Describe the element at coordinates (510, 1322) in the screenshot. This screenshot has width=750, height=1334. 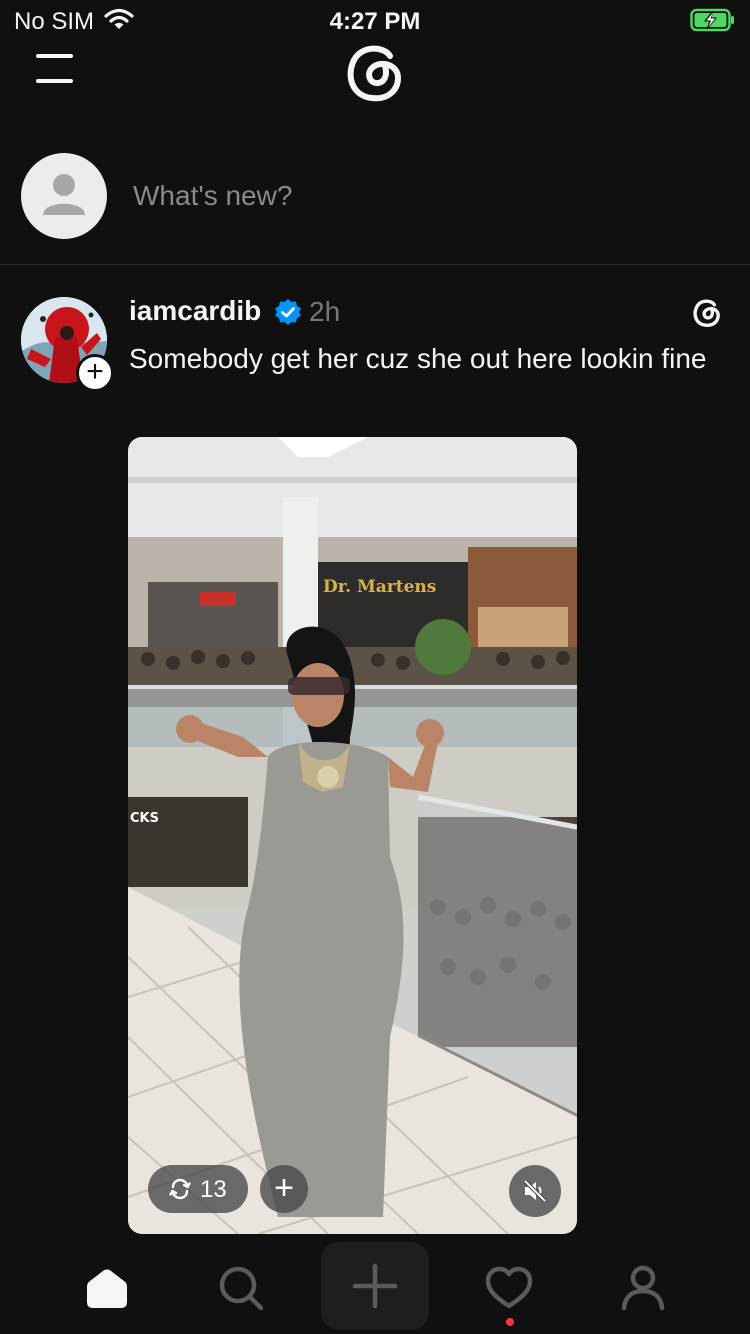
I see `notification-dot` at that location.